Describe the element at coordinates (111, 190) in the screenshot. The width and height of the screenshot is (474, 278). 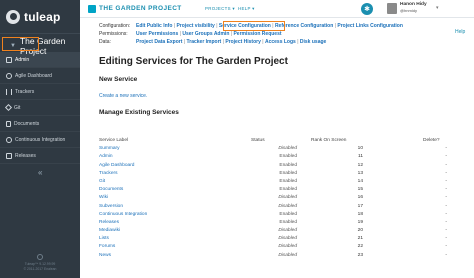
I see `service-label-link: Documents` at that location.